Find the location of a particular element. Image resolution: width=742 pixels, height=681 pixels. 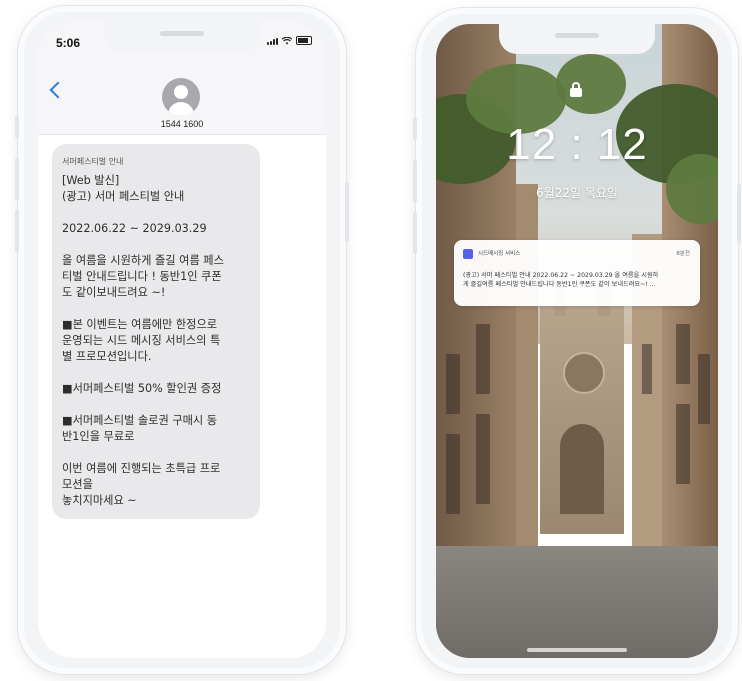

wifi-icon is located at coordinates (287, 41).